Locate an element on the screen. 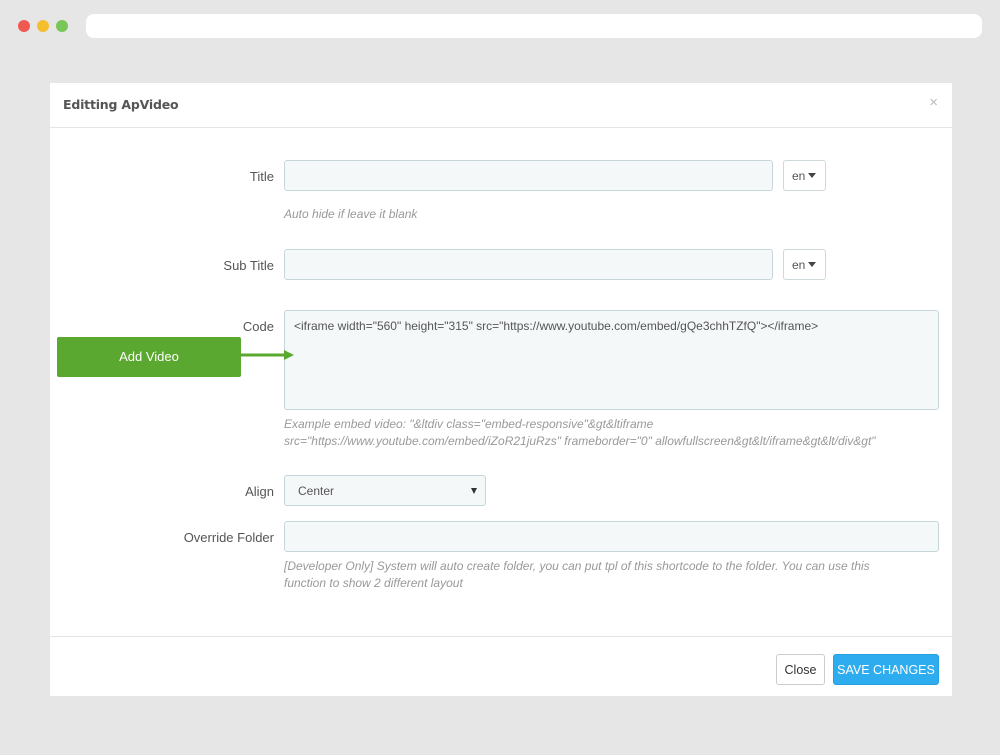  save-changes-button: SAVE CHANGES is located at coordinates (886, 669).